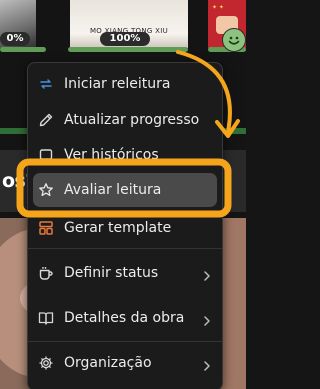 The width and height of the screenshot is (320, 389). Describe the element at coordinates (218, 7) in the screenshot. I see `cover-decoration: ✦ ✦` at that location.